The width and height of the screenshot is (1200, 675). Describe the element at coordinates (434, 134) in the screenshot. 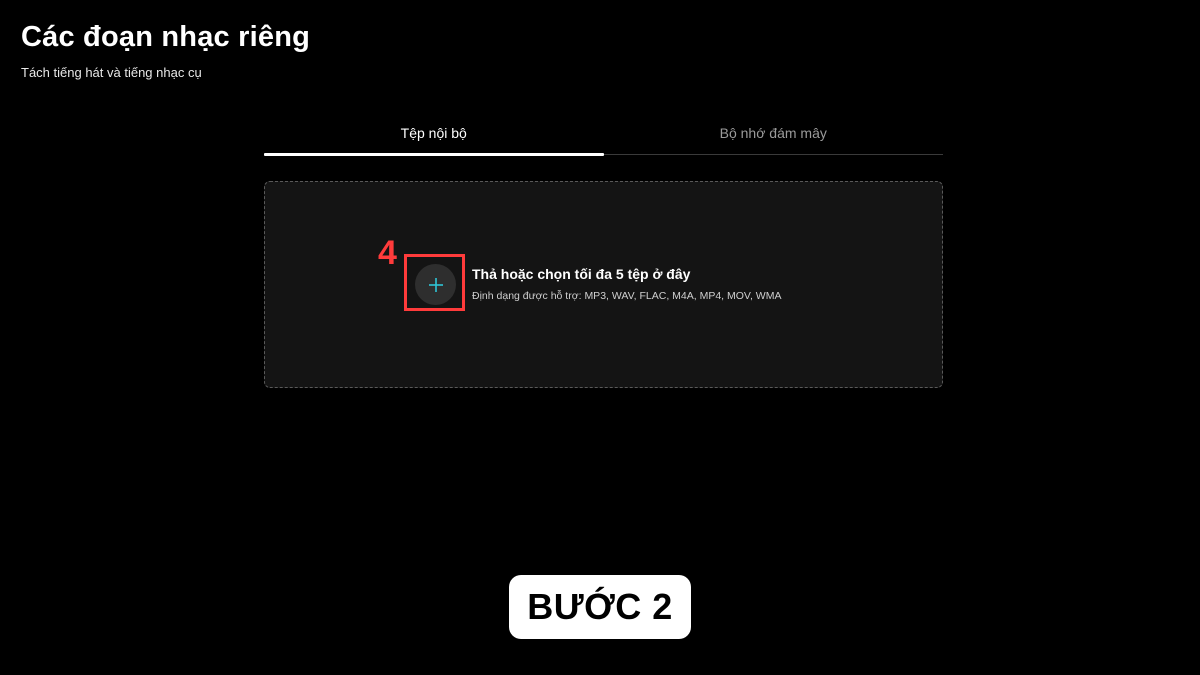

I see `tab-local-files: Tệp nội bộ` at that location.